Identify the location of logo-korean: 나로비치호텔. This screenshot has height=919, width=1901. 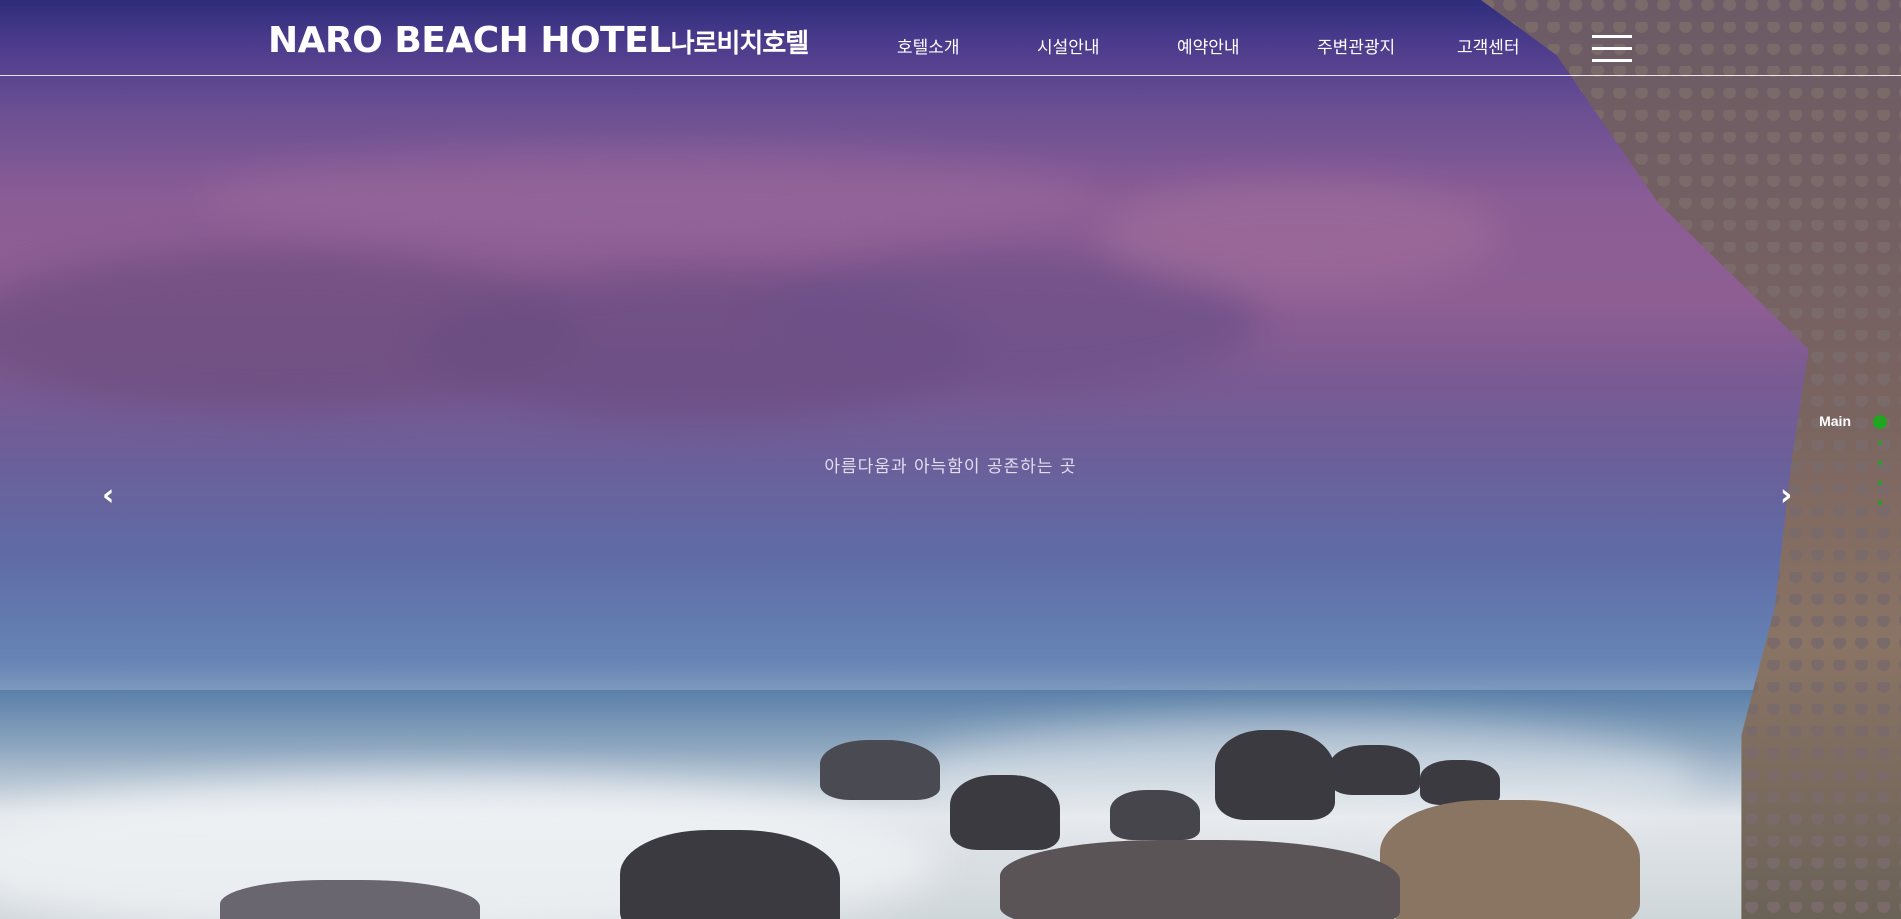
(740, 44).